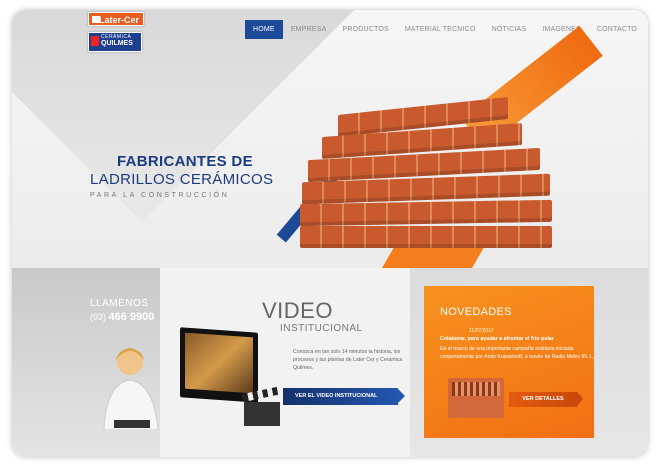 The width and height of the screenshot is (660, 467). I want to click on logo-text: Later-Cer, so click(118, 20).